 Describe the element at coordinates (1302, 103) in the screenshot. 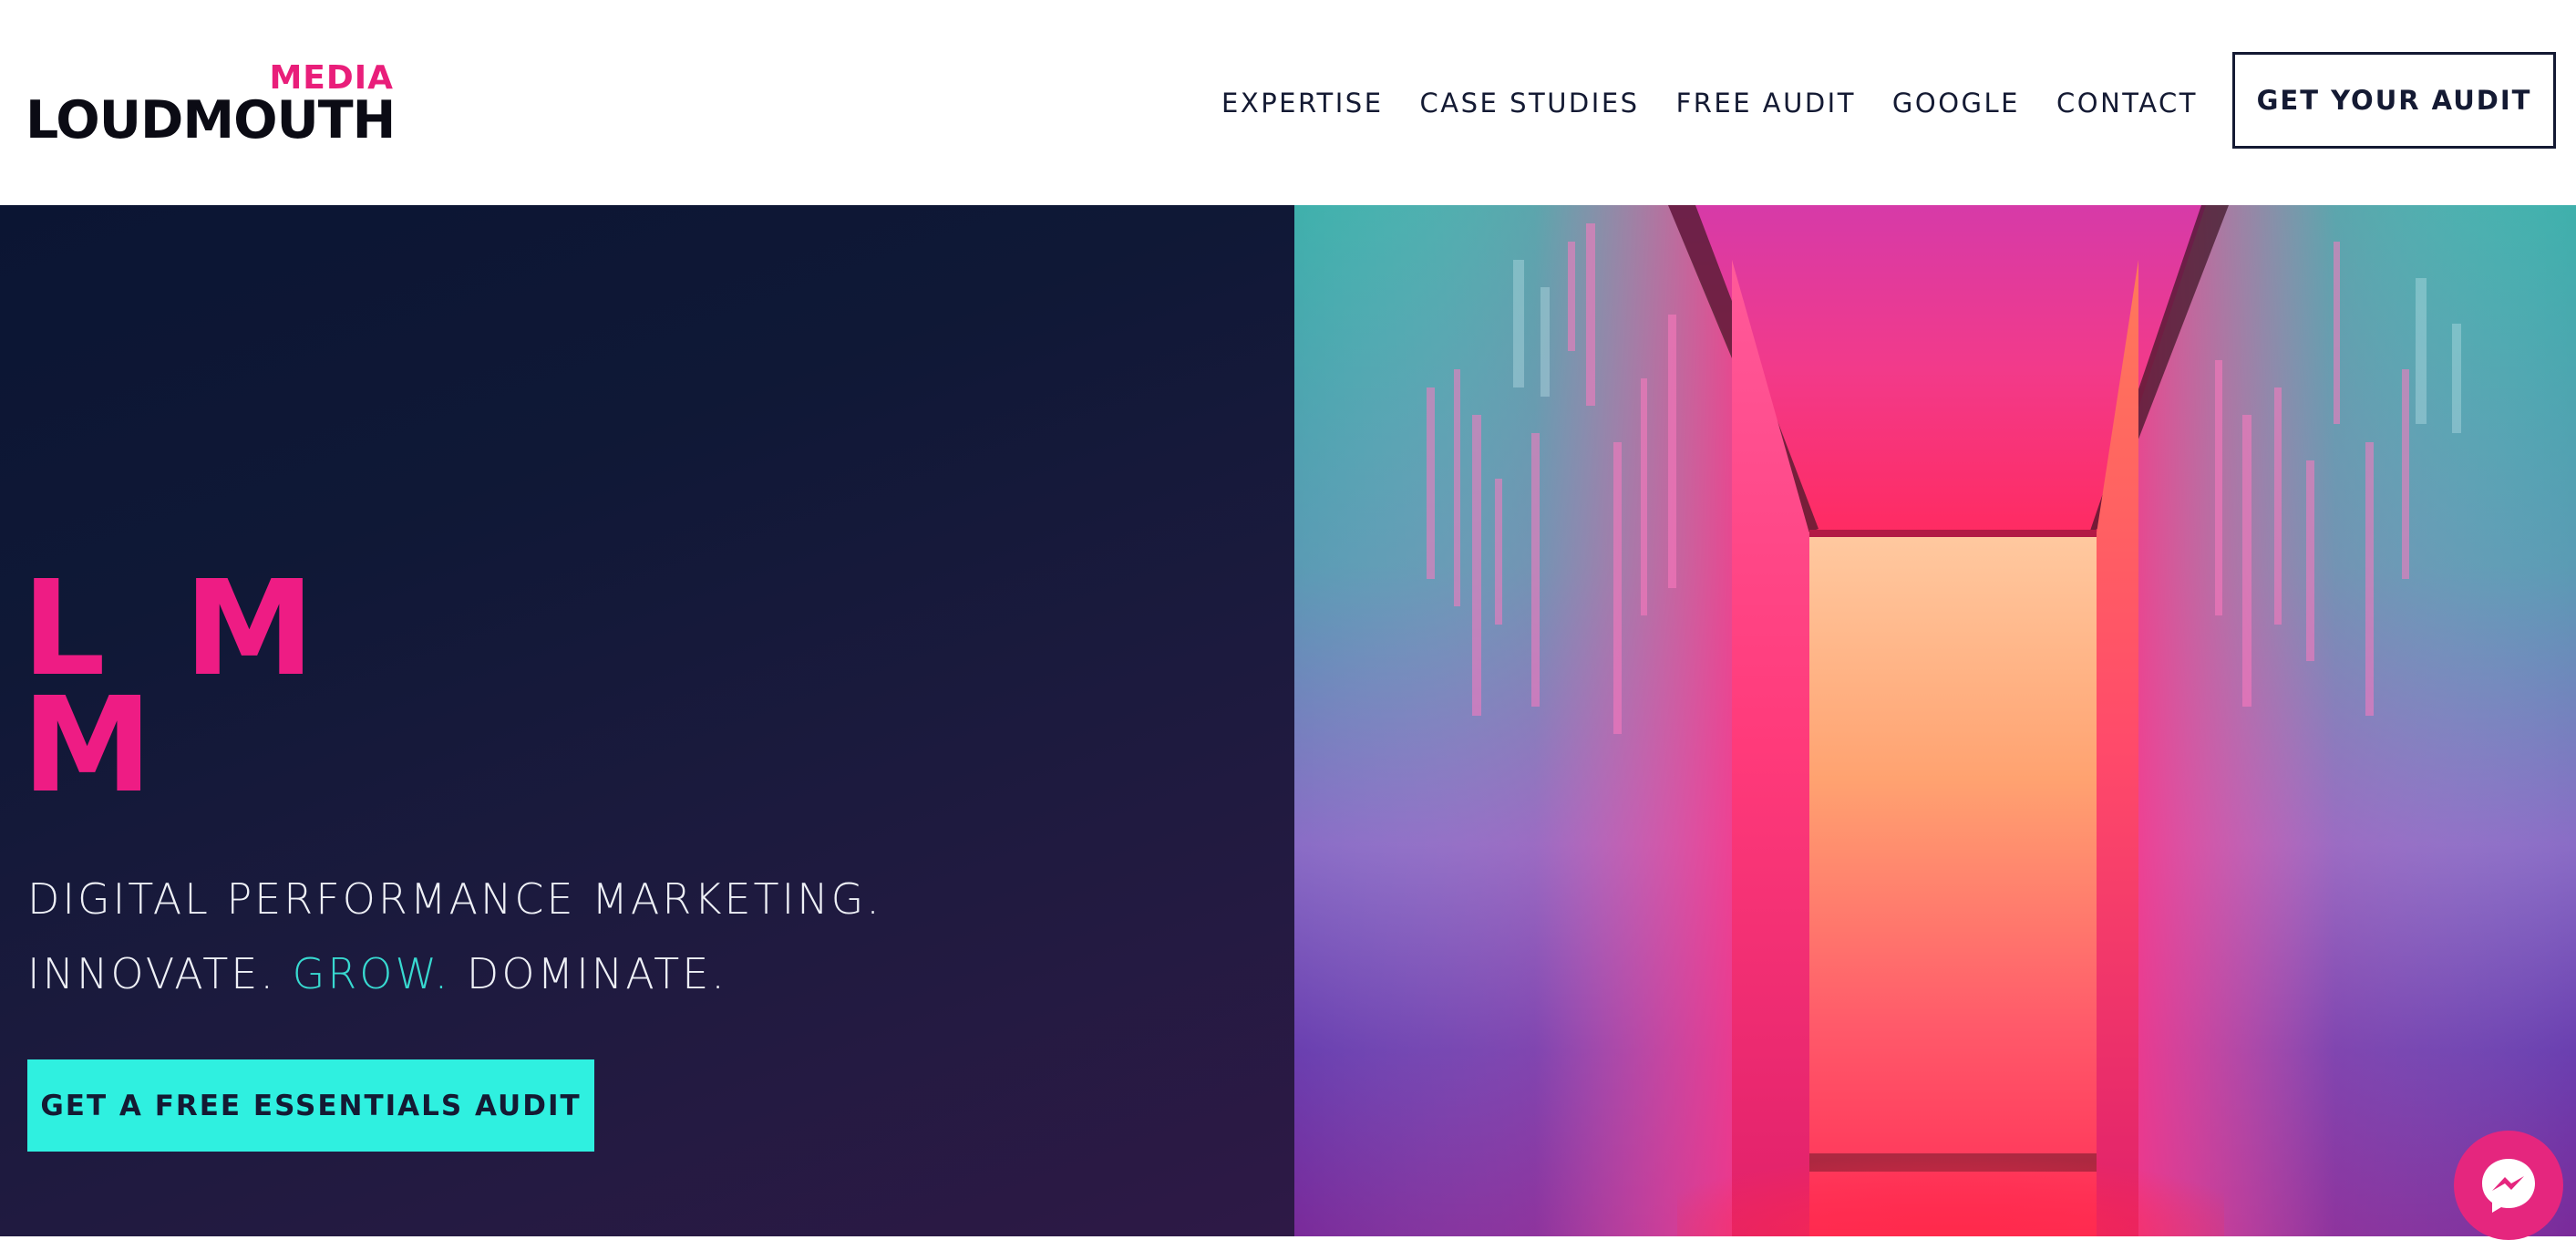

I see `nav-item-expertise: EXPERTISE` at that location.